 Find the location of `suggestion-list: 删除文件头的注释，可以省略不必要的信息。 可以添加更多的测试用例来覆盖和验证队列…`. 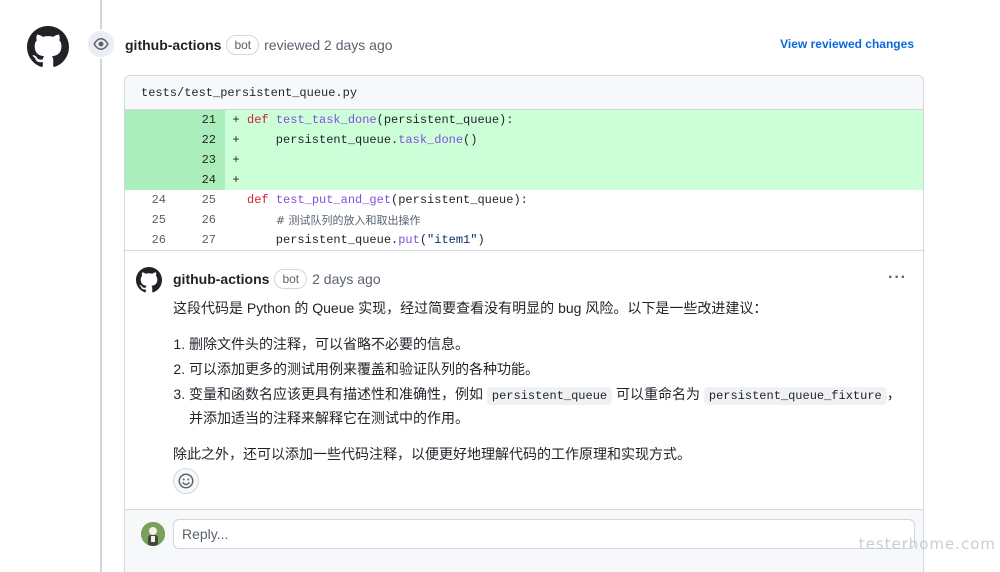

suggestion-list: 删除文件头的注释，可以省略不必要的信息。 可以添加更多的测试用例来覆盖和验证队列… is located at coordinates (551, 381).